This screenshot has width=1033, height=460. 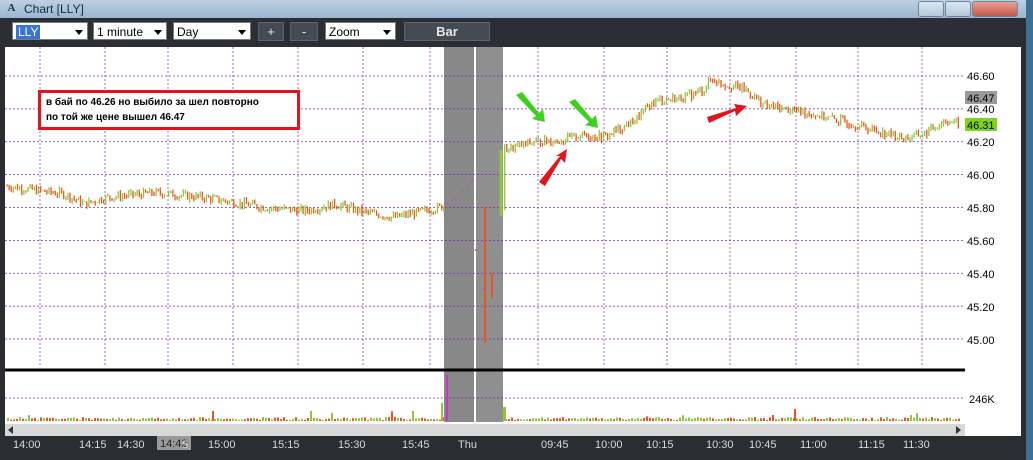 I want to click on symbol-select: LLY, so click(x=50, y=31).